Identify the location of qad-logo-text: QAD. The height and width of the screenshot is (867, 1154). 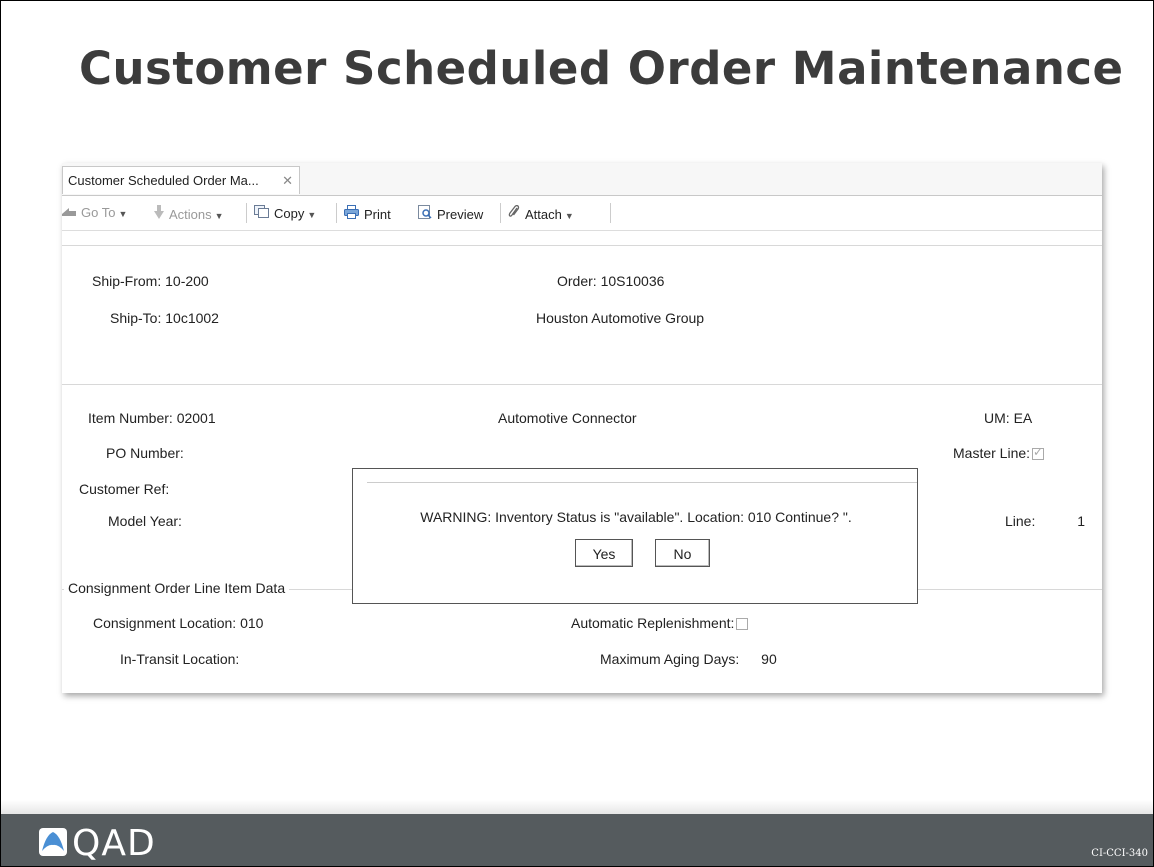
(114, 843).